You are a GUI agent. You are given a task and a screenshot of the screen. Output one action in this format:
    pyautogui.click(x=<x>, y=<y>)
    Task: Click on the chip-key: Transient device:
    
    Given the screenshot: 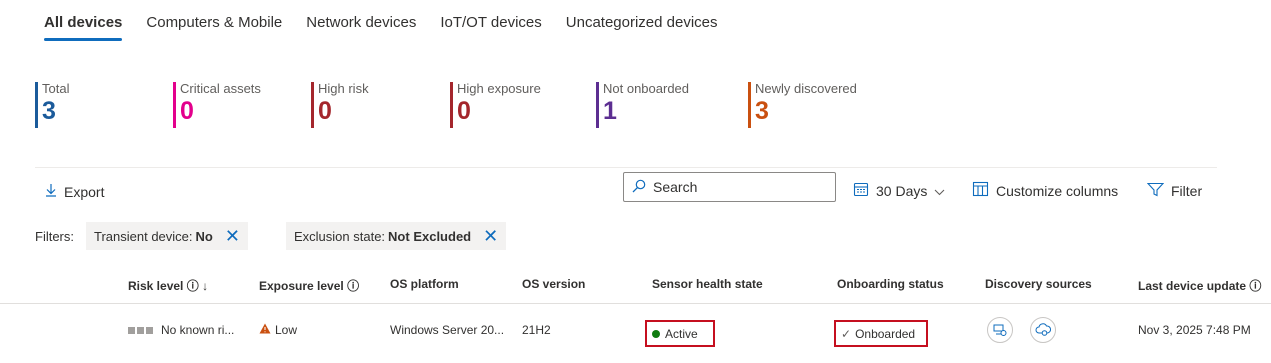 What is the action you would take?
    pyautogui.click(x=143, y=236)
    